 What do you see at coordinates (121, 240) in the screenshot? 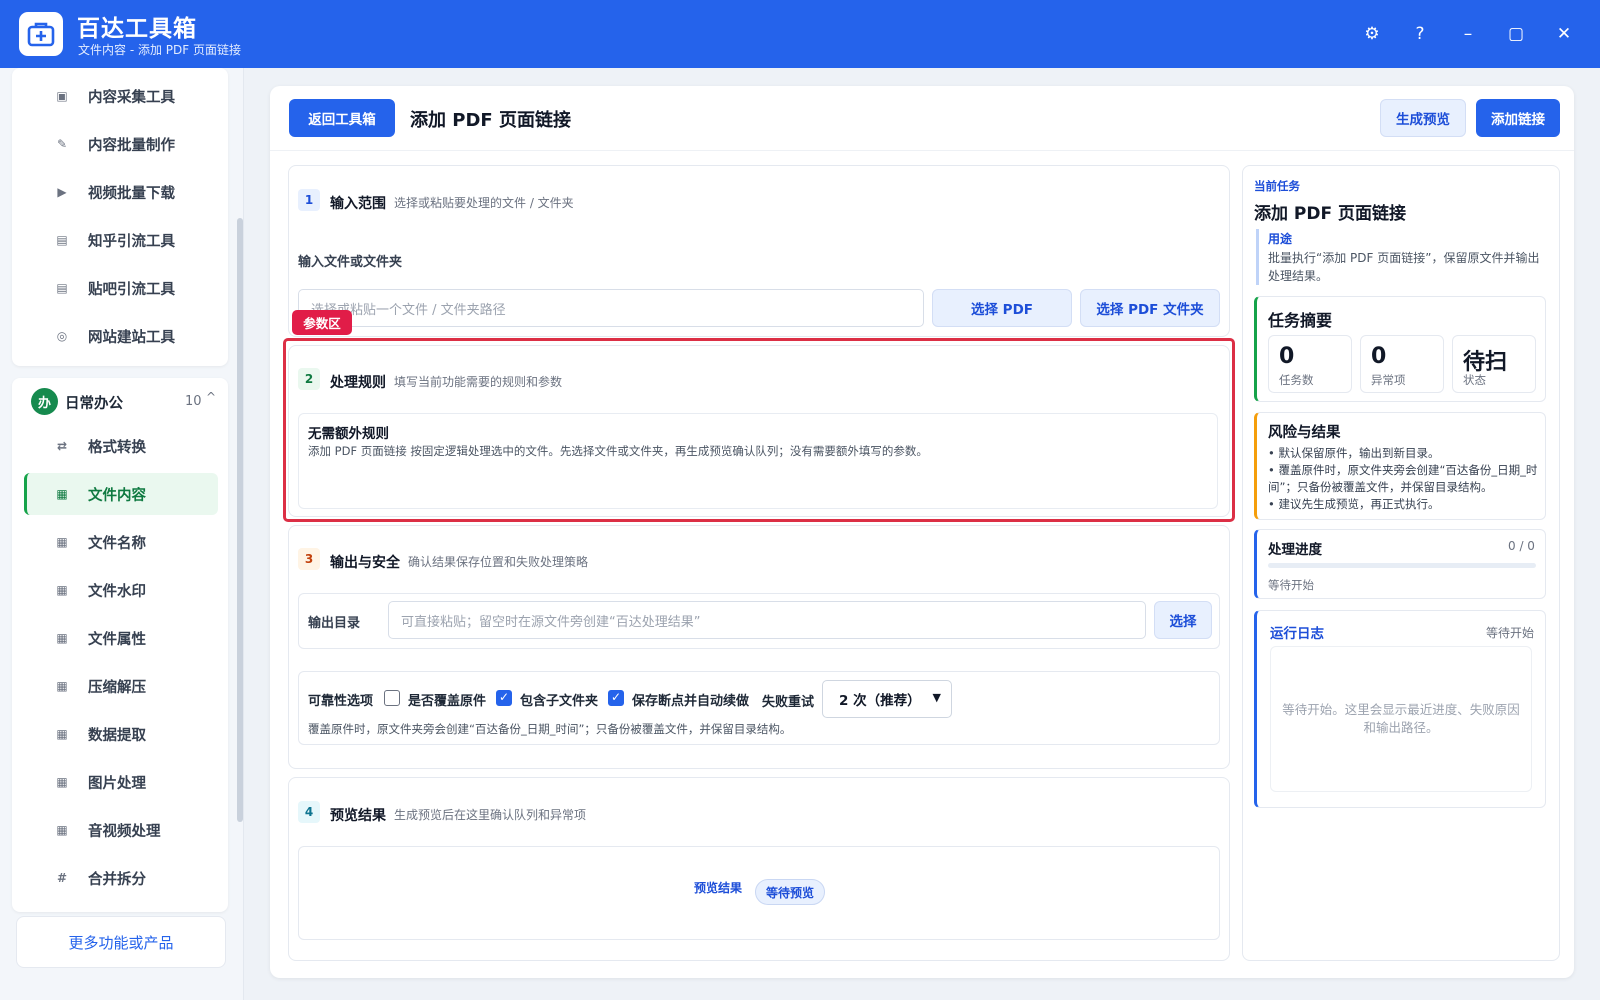
I see `sidebar-item: ▤ 知乎引流工具` at bounding box center [121, 240].